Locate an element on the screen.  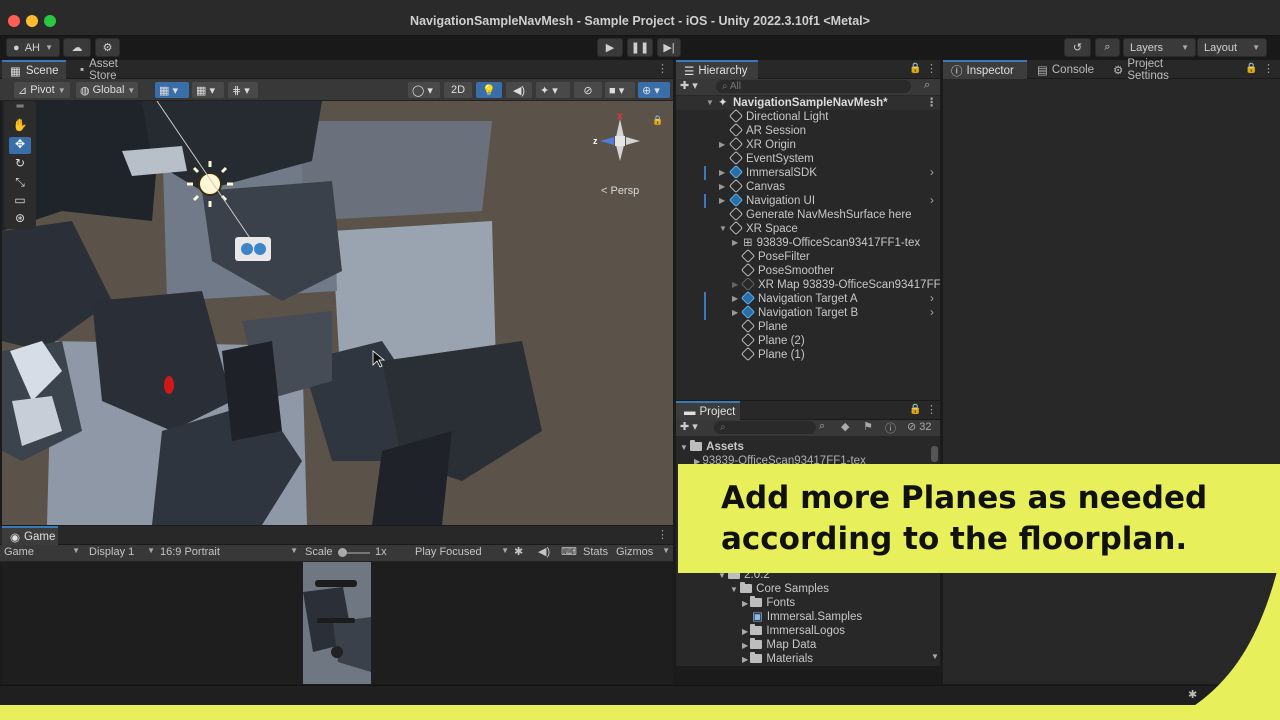
scale-slider-handle is located at coordinates (342, 552).